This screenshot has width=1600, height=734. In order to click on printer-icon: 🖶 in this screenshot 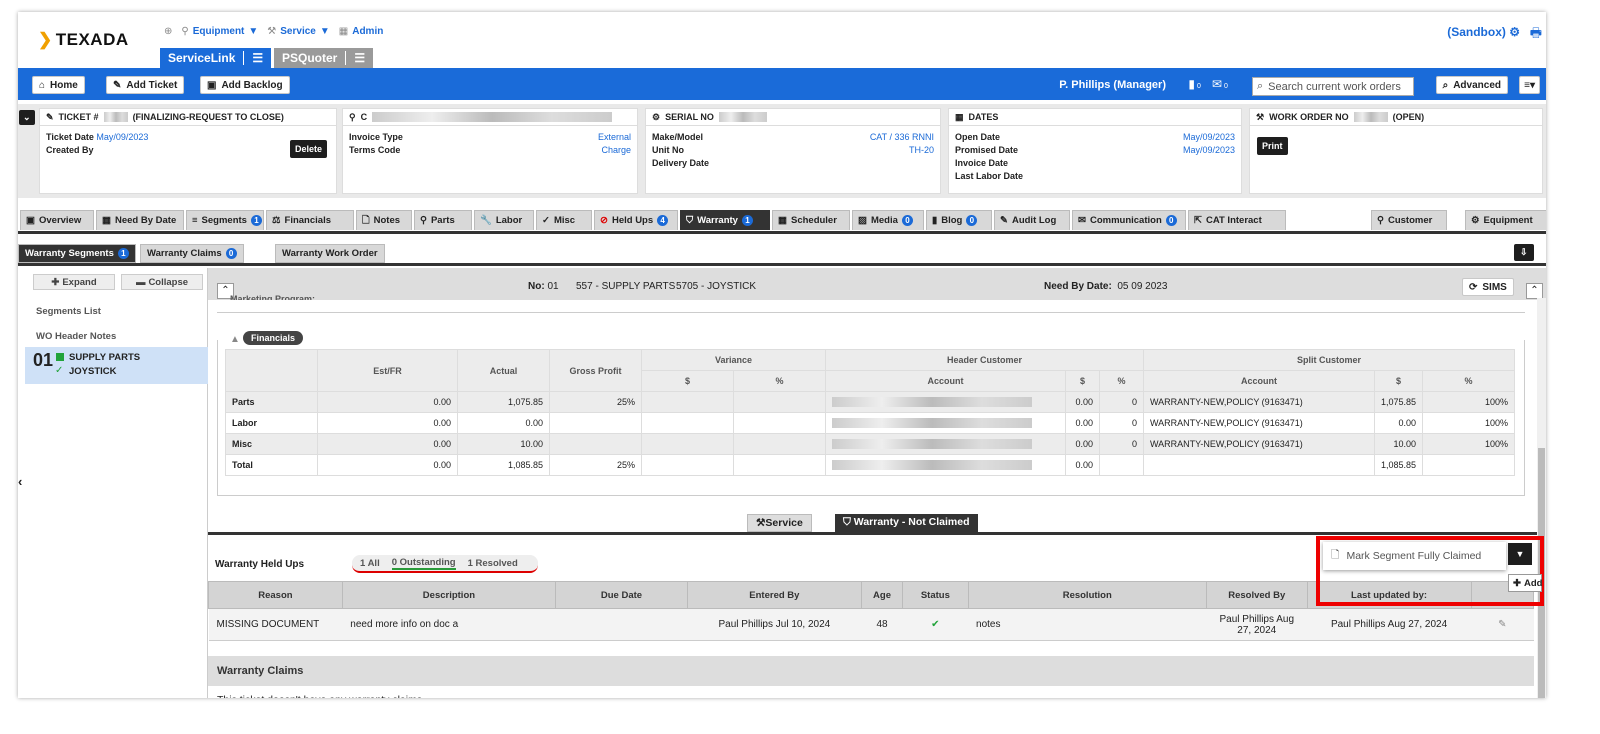, I will do `click(1536, 35)`.